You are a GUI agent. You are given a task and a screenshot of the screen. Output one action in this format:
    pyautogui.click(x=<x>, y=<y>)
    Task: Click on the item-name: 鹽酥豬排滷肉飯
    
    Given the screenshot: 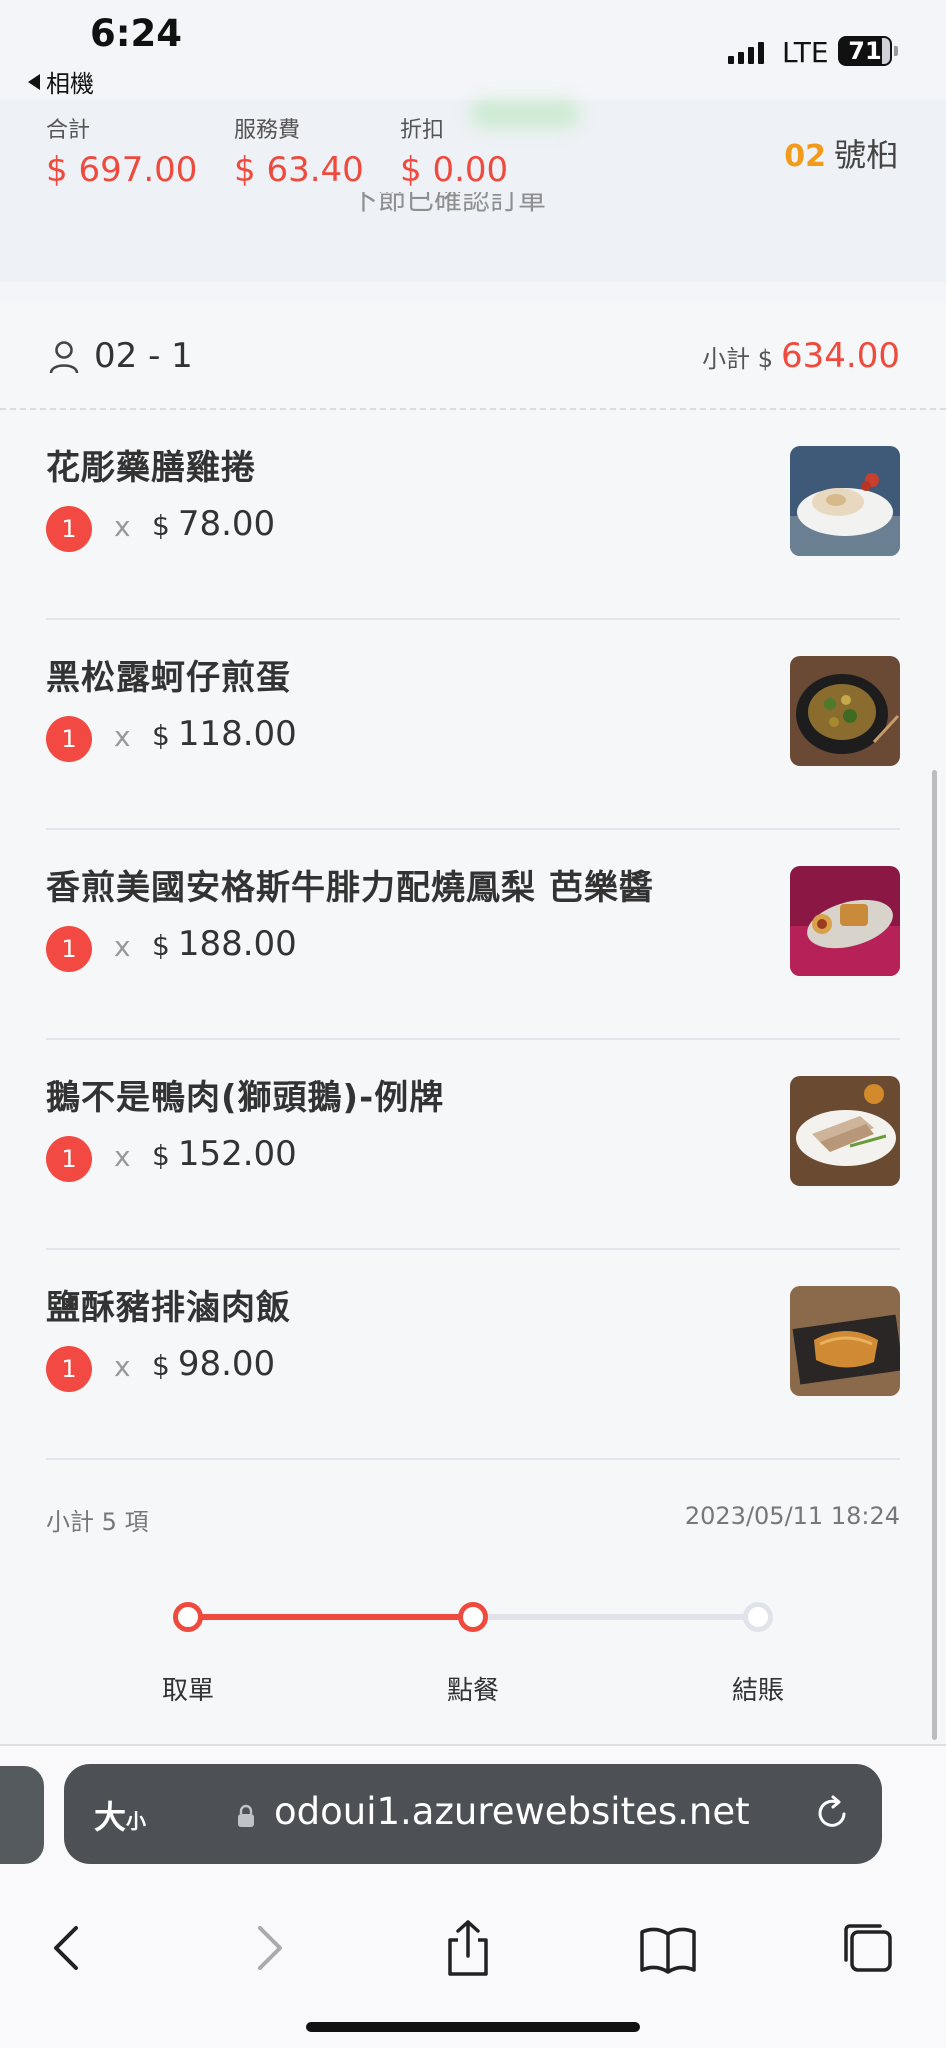 What is the action you would take?
    pyautogui.click(x=168, y=1308)
    